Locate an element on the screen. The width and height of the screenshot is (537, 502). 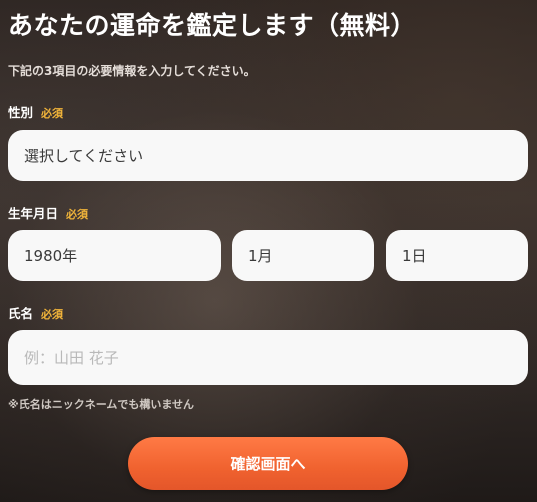
name-label-row: 氏名 必須 is located at coordinates (35, 312).